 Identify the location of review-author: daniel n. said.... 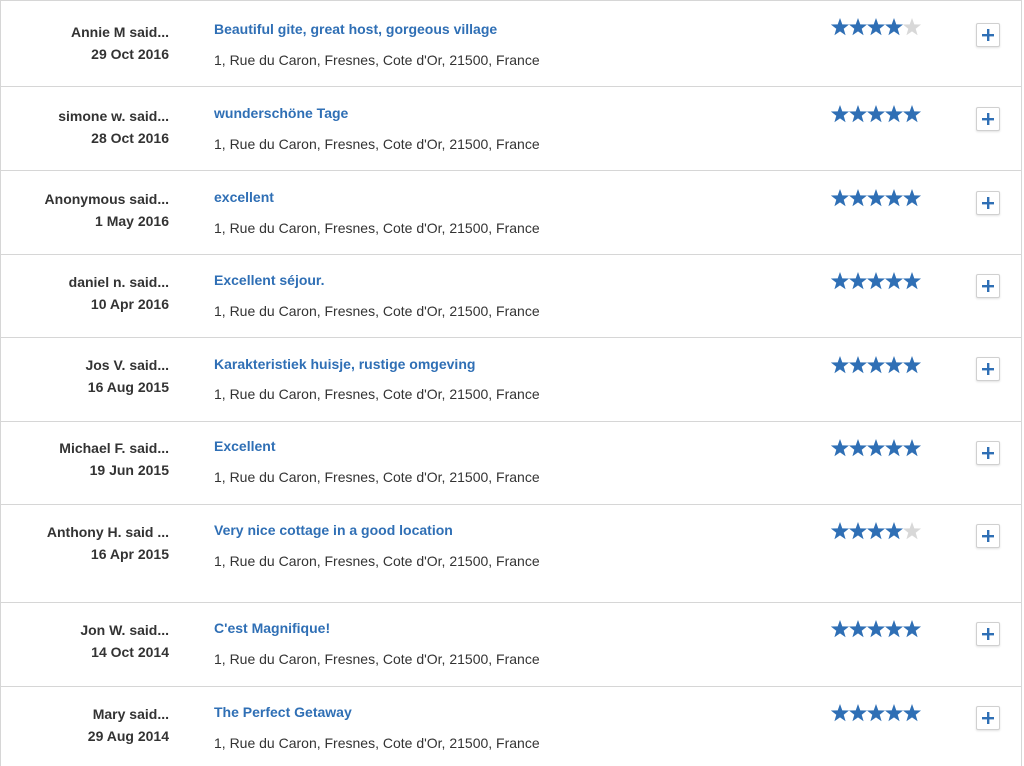
(118, 282).